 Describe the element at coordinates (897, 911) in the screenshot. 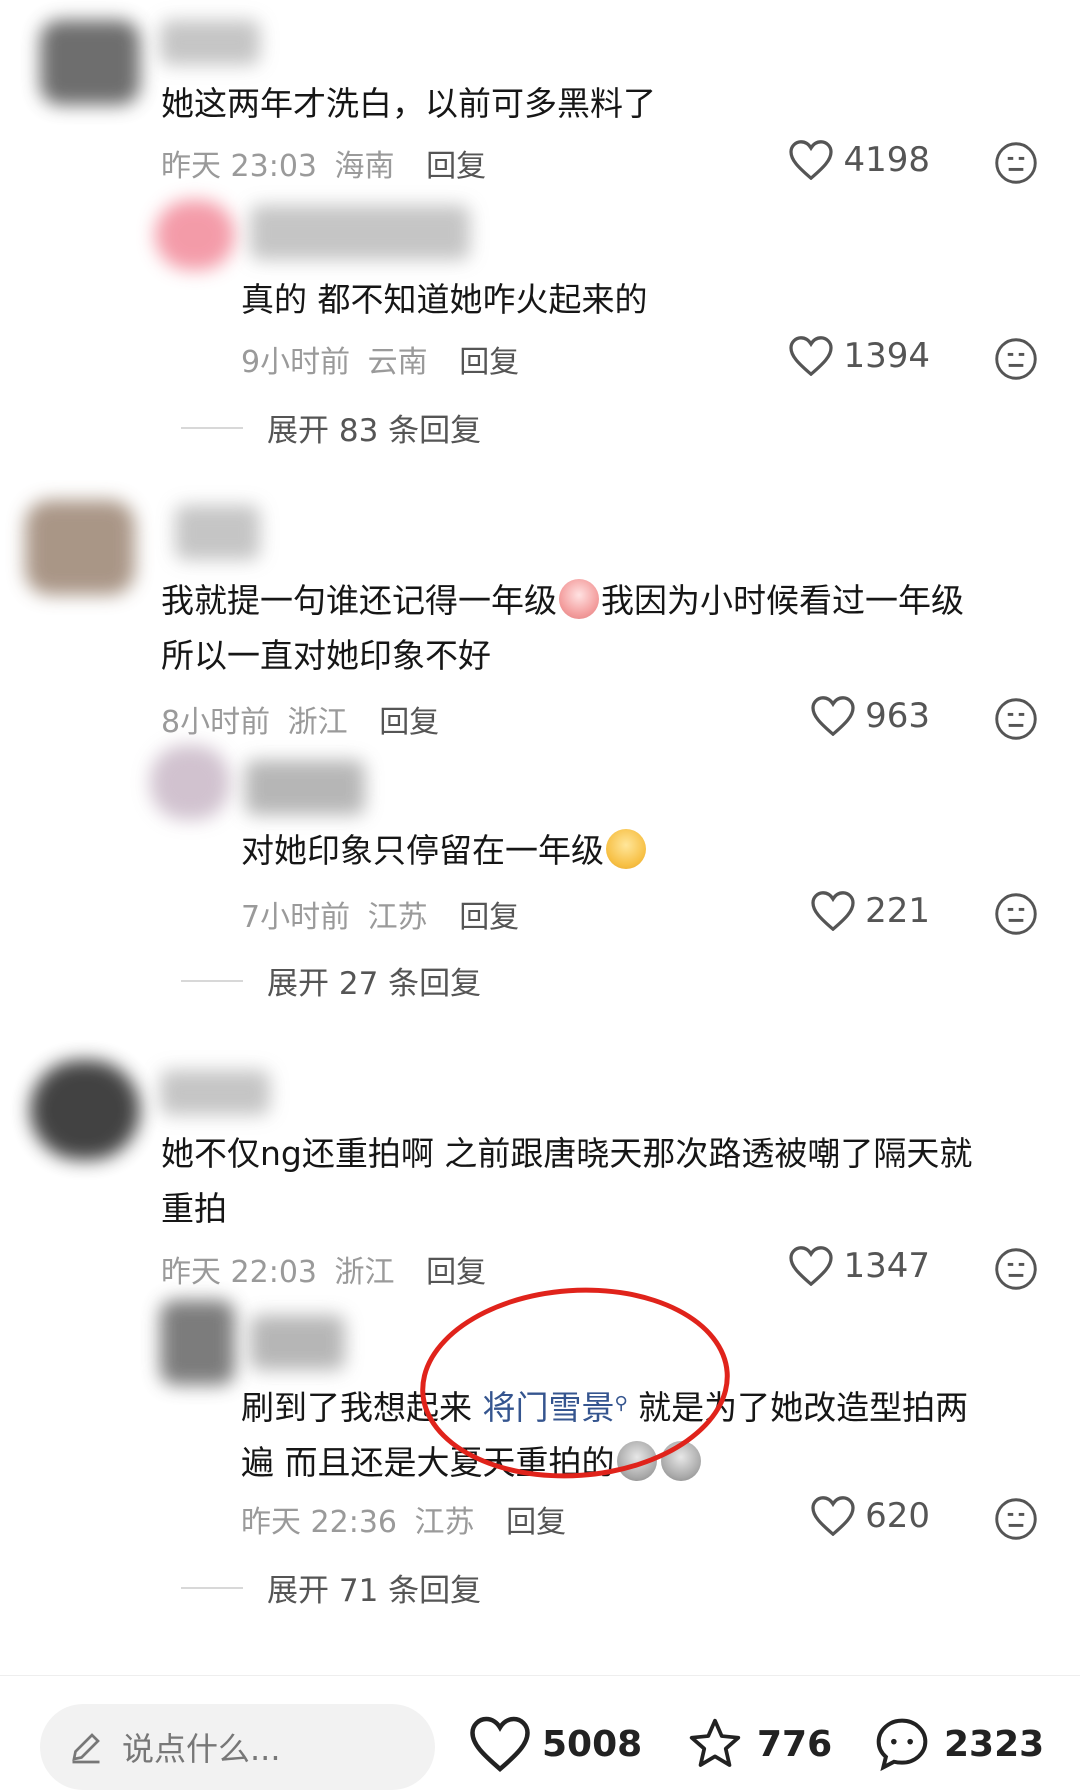

I see `like-count: 221` at that location.